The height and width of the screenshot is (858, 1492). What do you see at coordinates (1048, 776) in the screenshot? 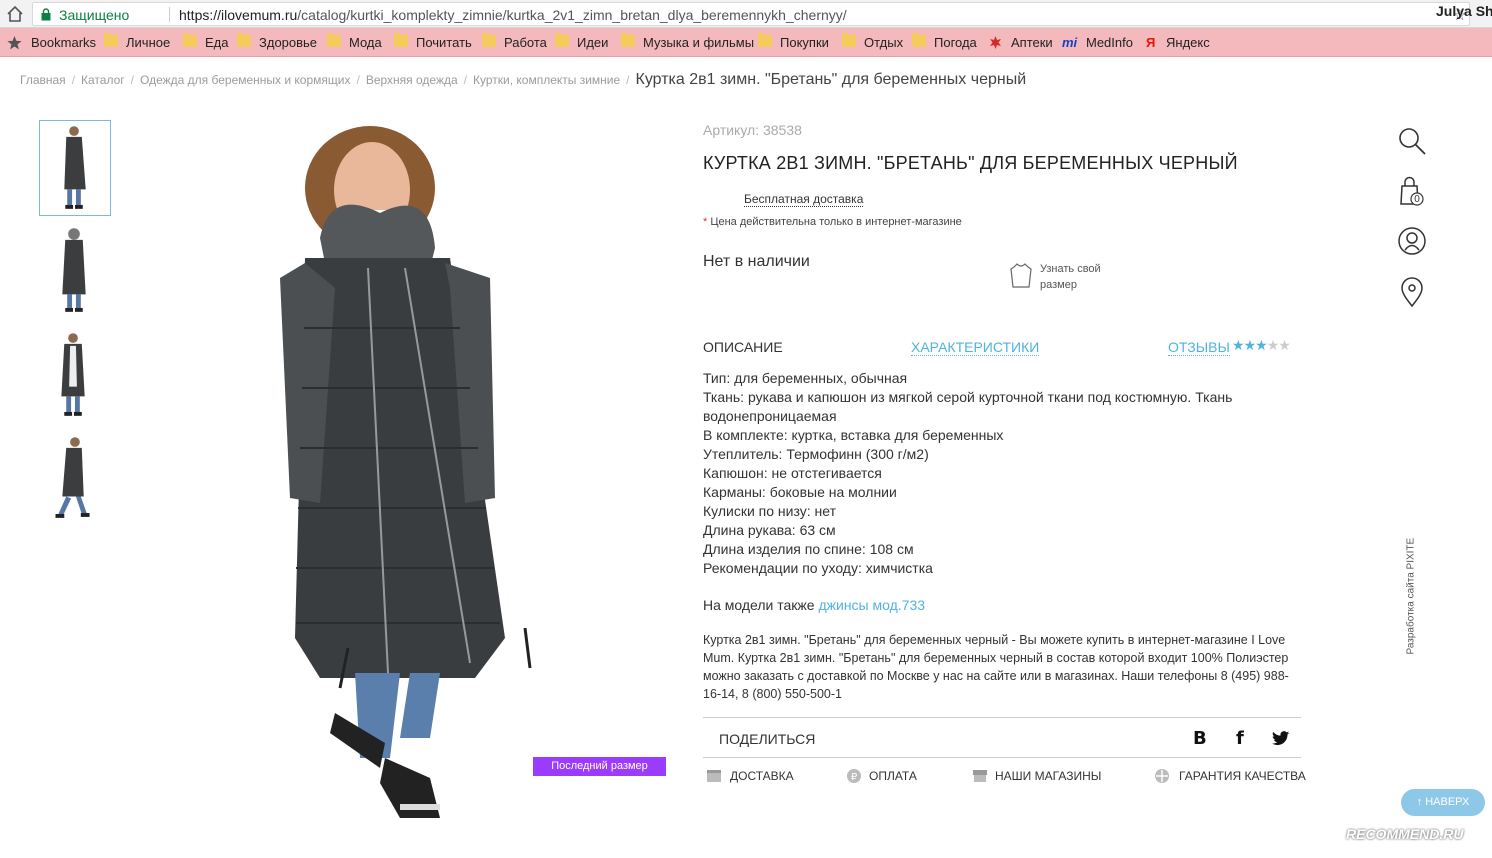
I see `stores-link: НАШИ МАГАЗИНЫ` at bounding box center [1048, 776].